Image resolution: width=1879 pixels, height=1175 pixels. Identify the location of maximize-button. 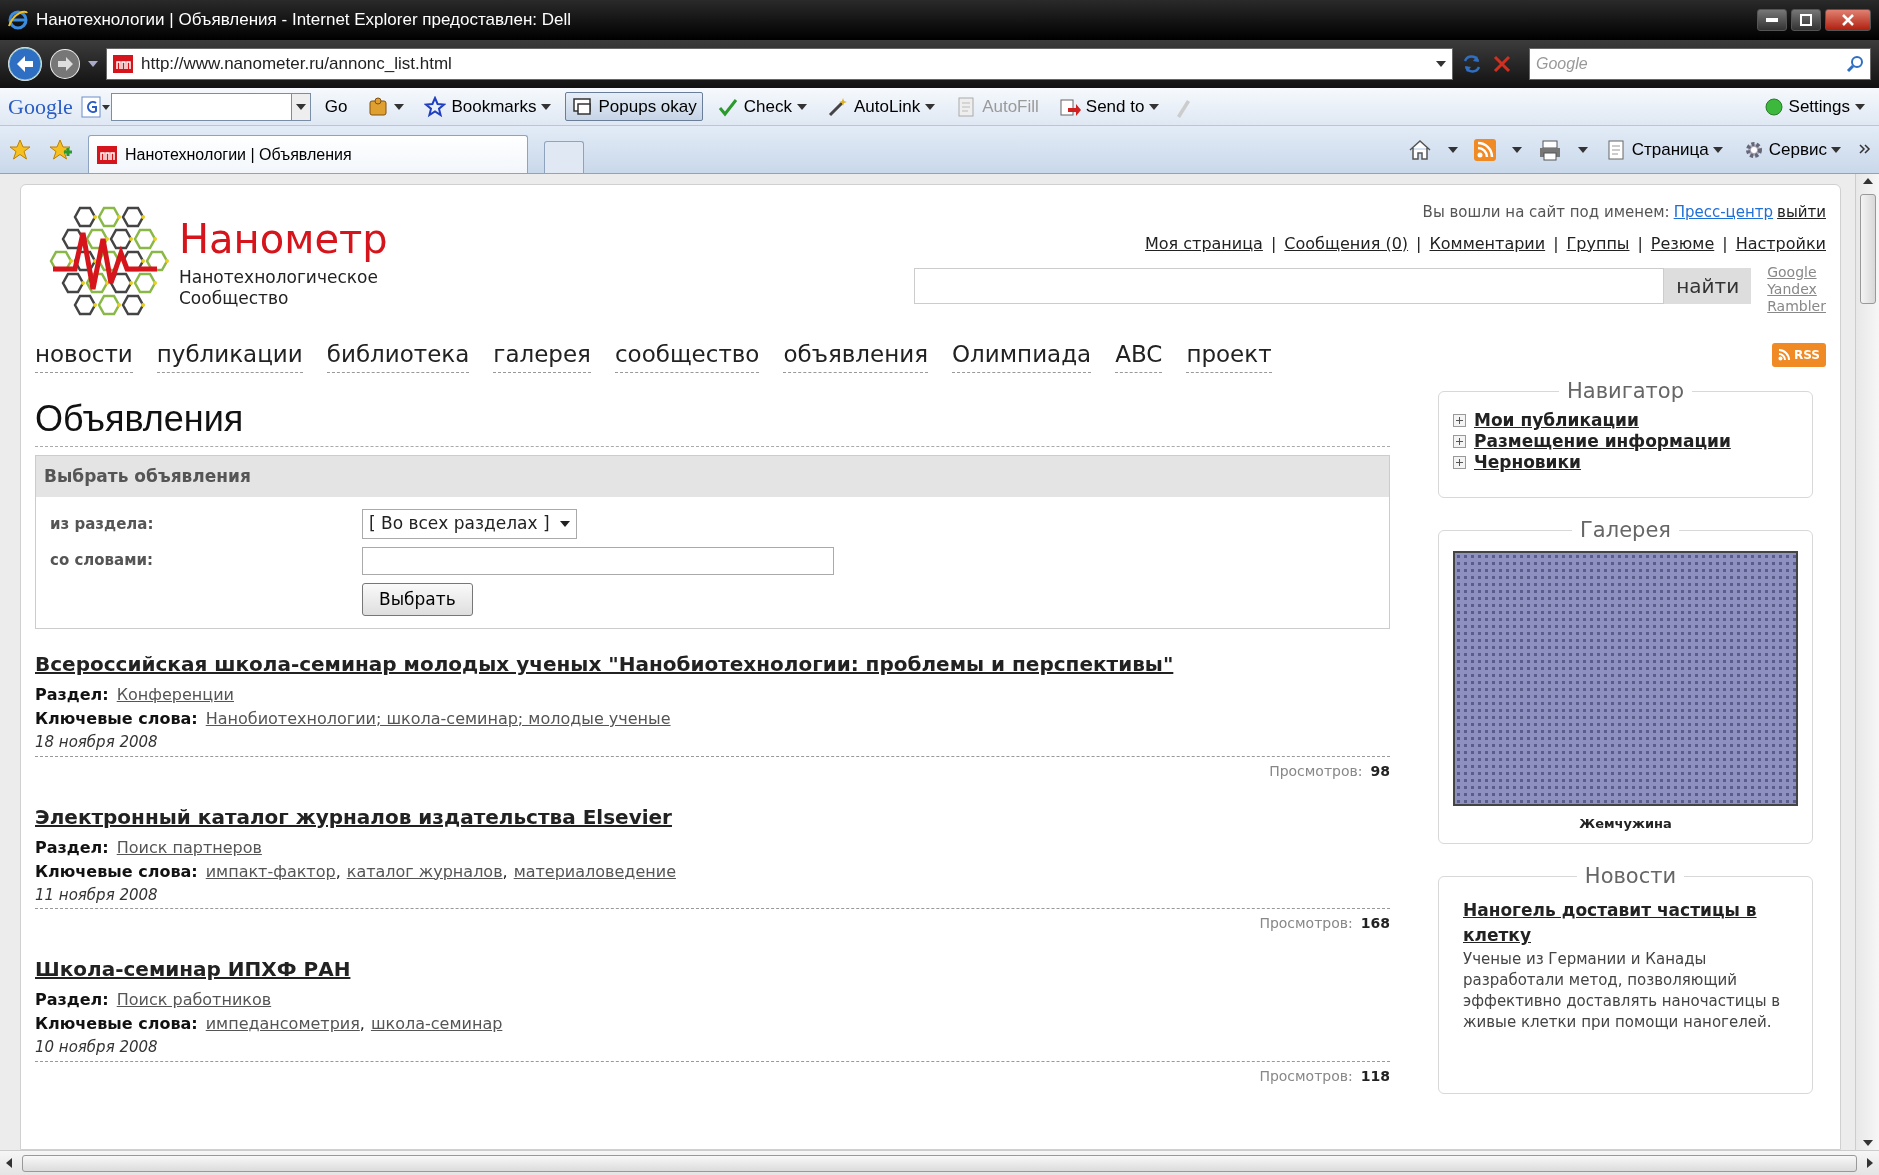
(1806, 20).